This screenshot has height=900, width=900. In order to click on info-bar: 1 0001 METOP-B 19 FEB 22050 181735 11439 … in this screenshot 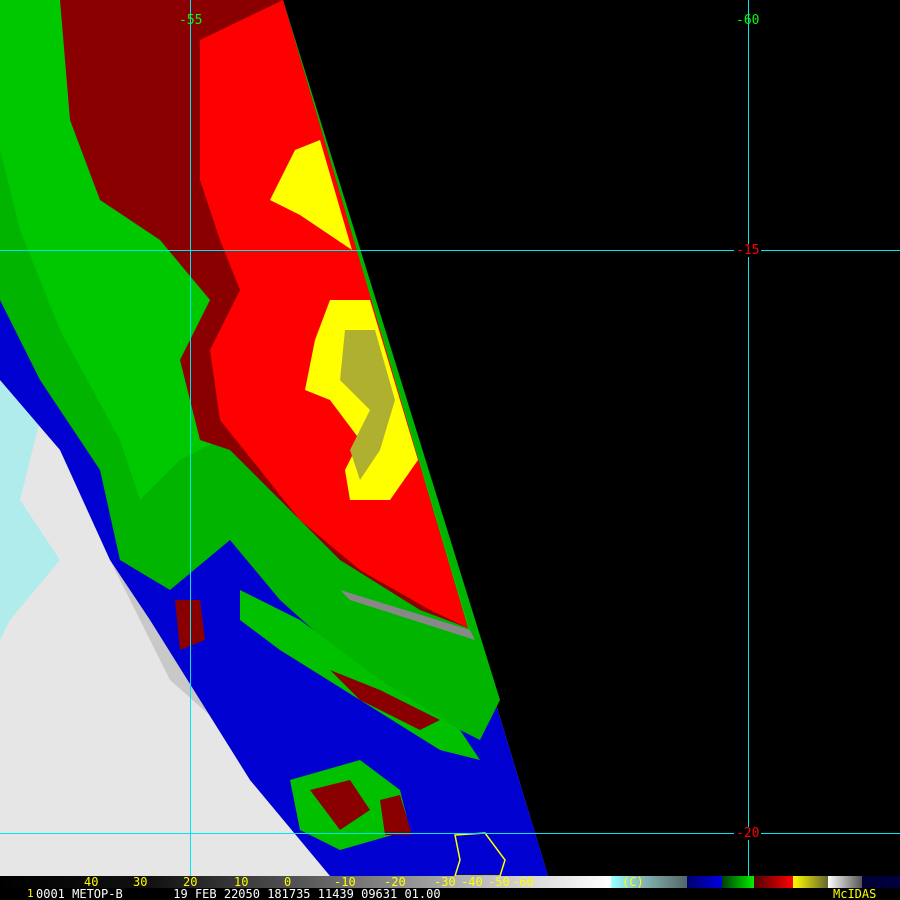, I will do `click(450, 894)`.